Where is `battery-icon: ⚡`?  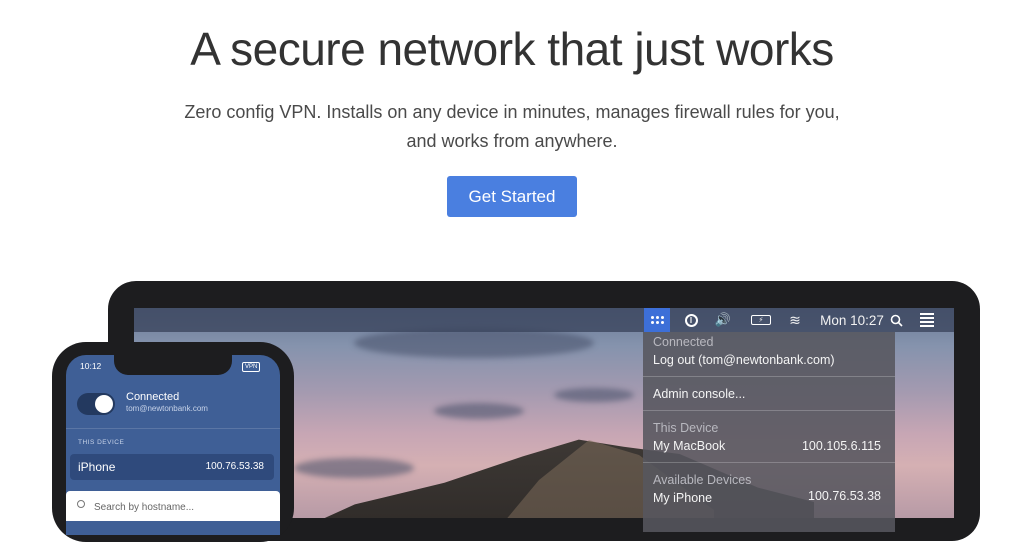
battery-icon: ⚡ is located at coordinates (761, 320).